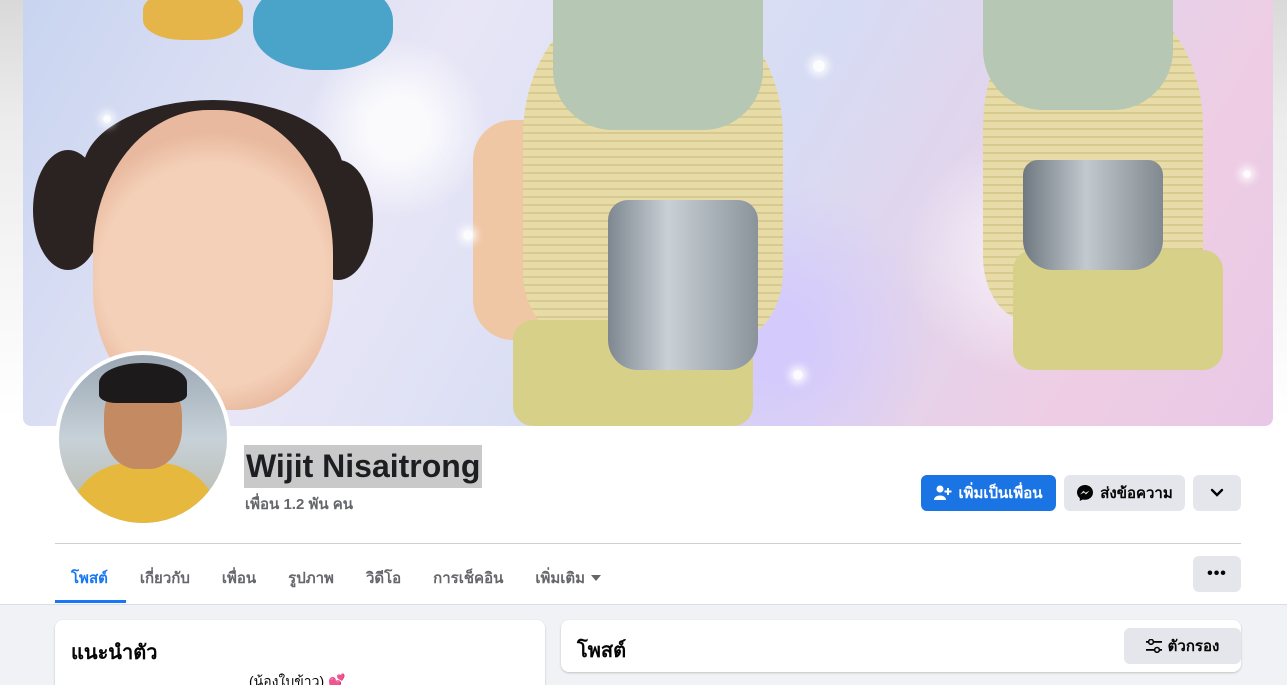 Image resolution: width=1287 pixels, height=685 pixels. I want to click on tab-label: เพิ่มเติม, so click(560, 578).